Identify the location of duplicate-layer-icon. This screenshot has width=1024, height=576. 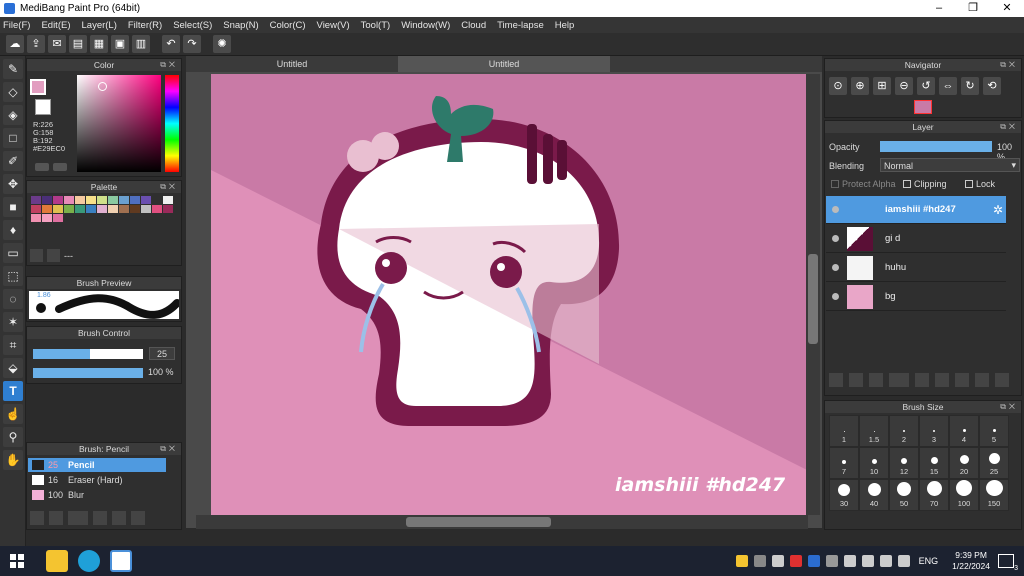
(942, 380).